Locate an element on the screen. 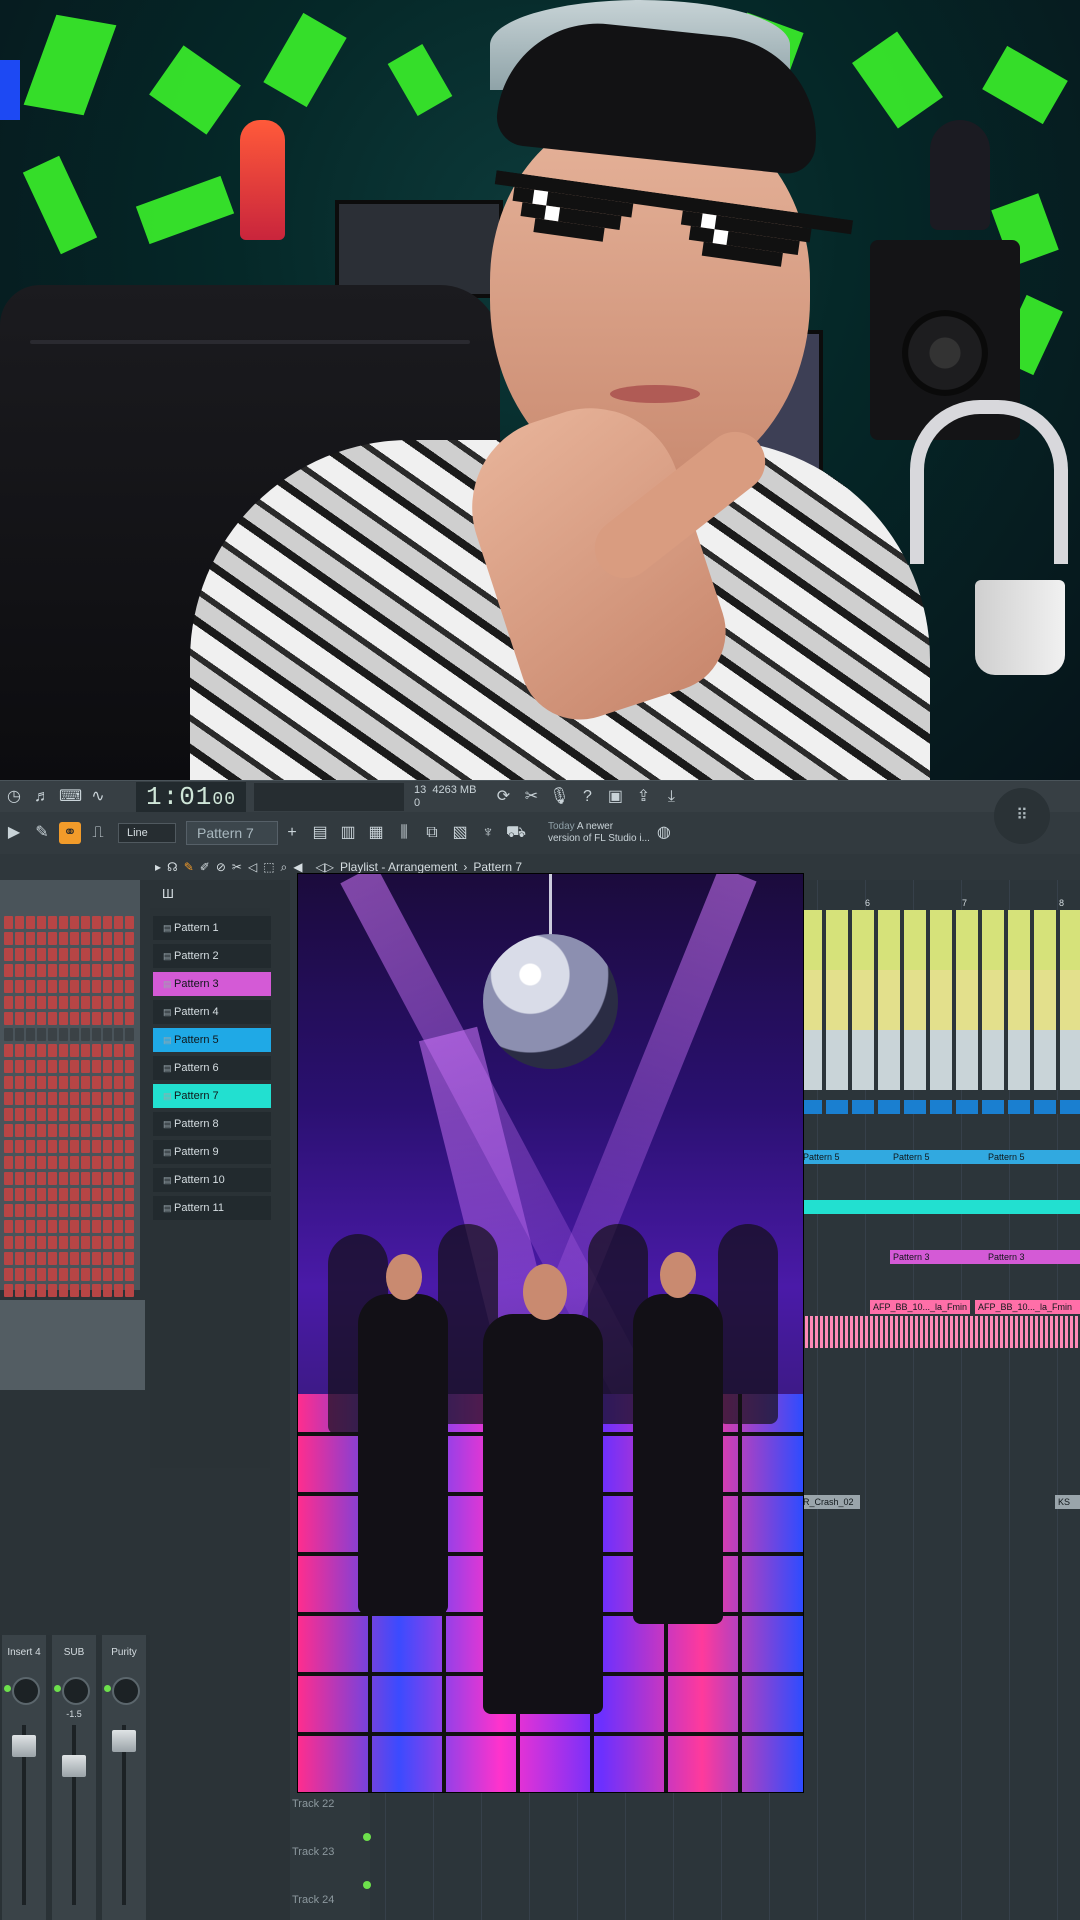 Image resolution: width=1080 pixels, height=1920 pixels. breadcrumb-root: Playlist - Arrangement is located at coordinates (398, 867).